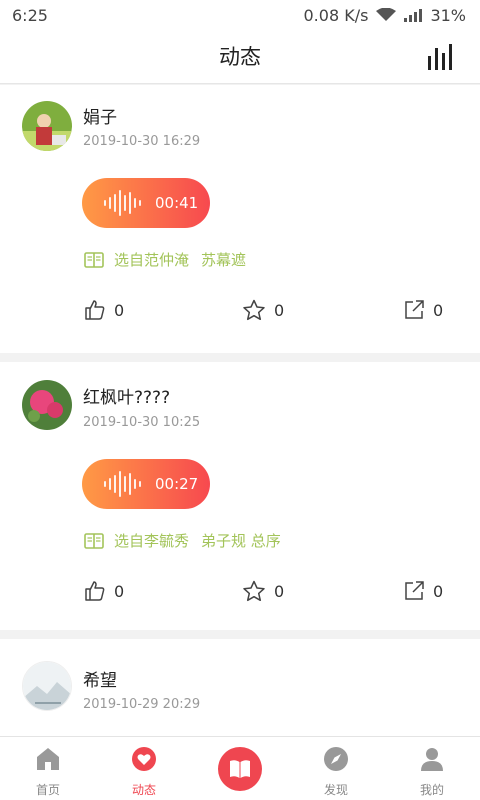 The image size is (480, 800). I want to click on source-author: 选自范仲淹, so click(152, 260).